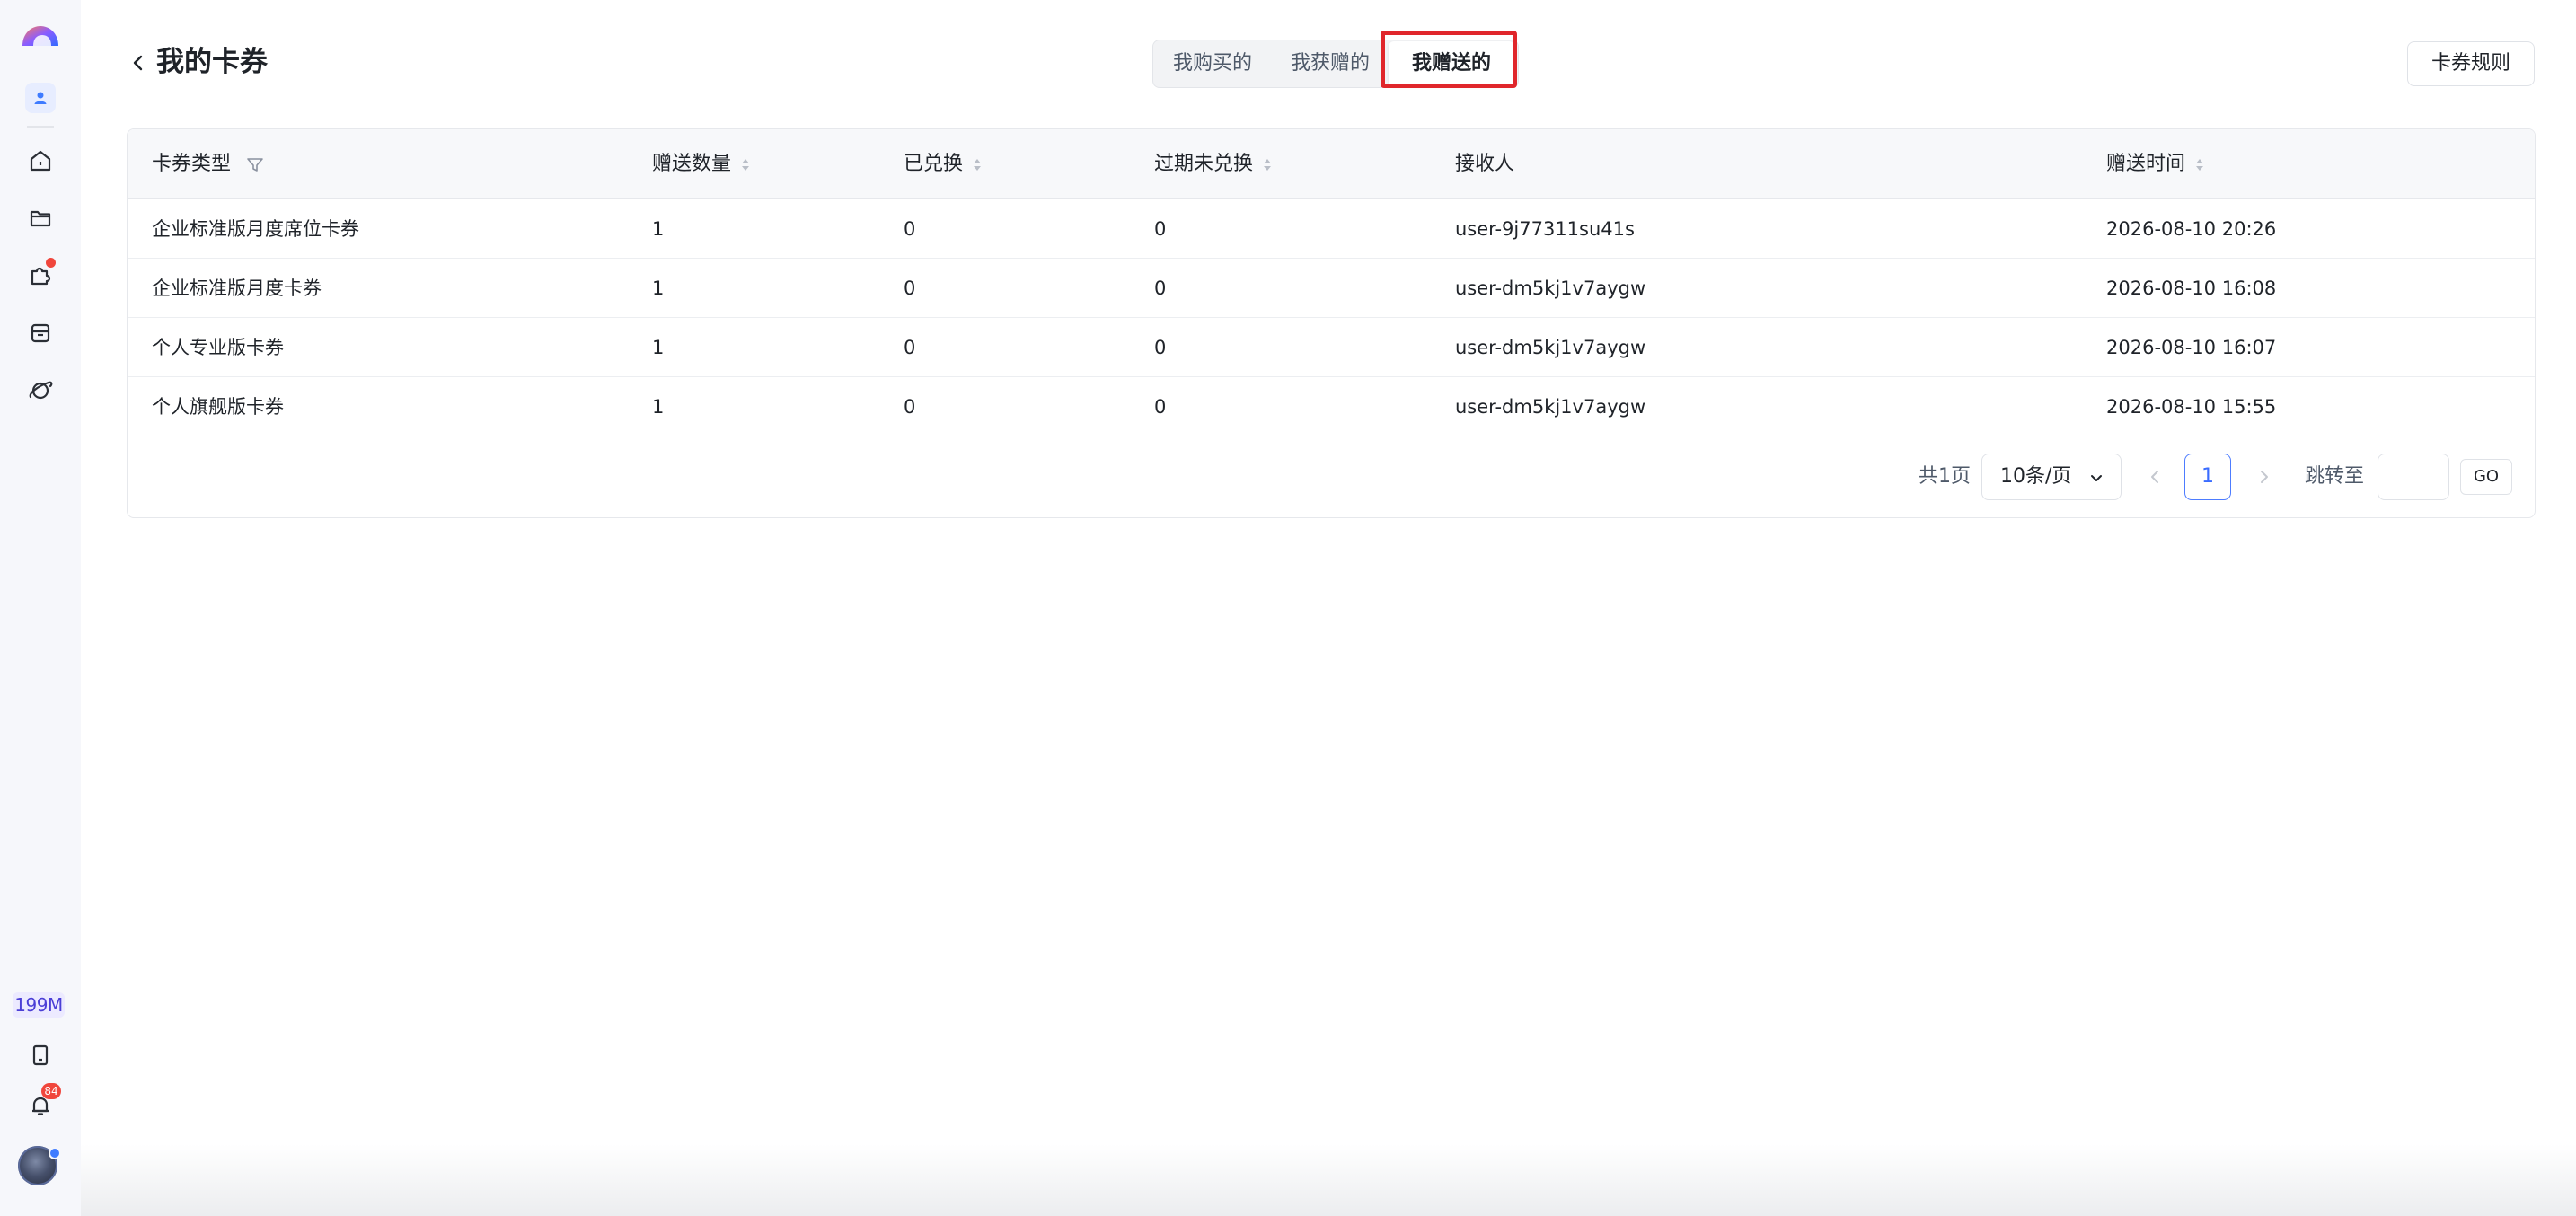 This screenshot has width=2576, height=1216. Describe the element at coordinates (255, 164) in the screenshot. I see `filter-icon` at that location.